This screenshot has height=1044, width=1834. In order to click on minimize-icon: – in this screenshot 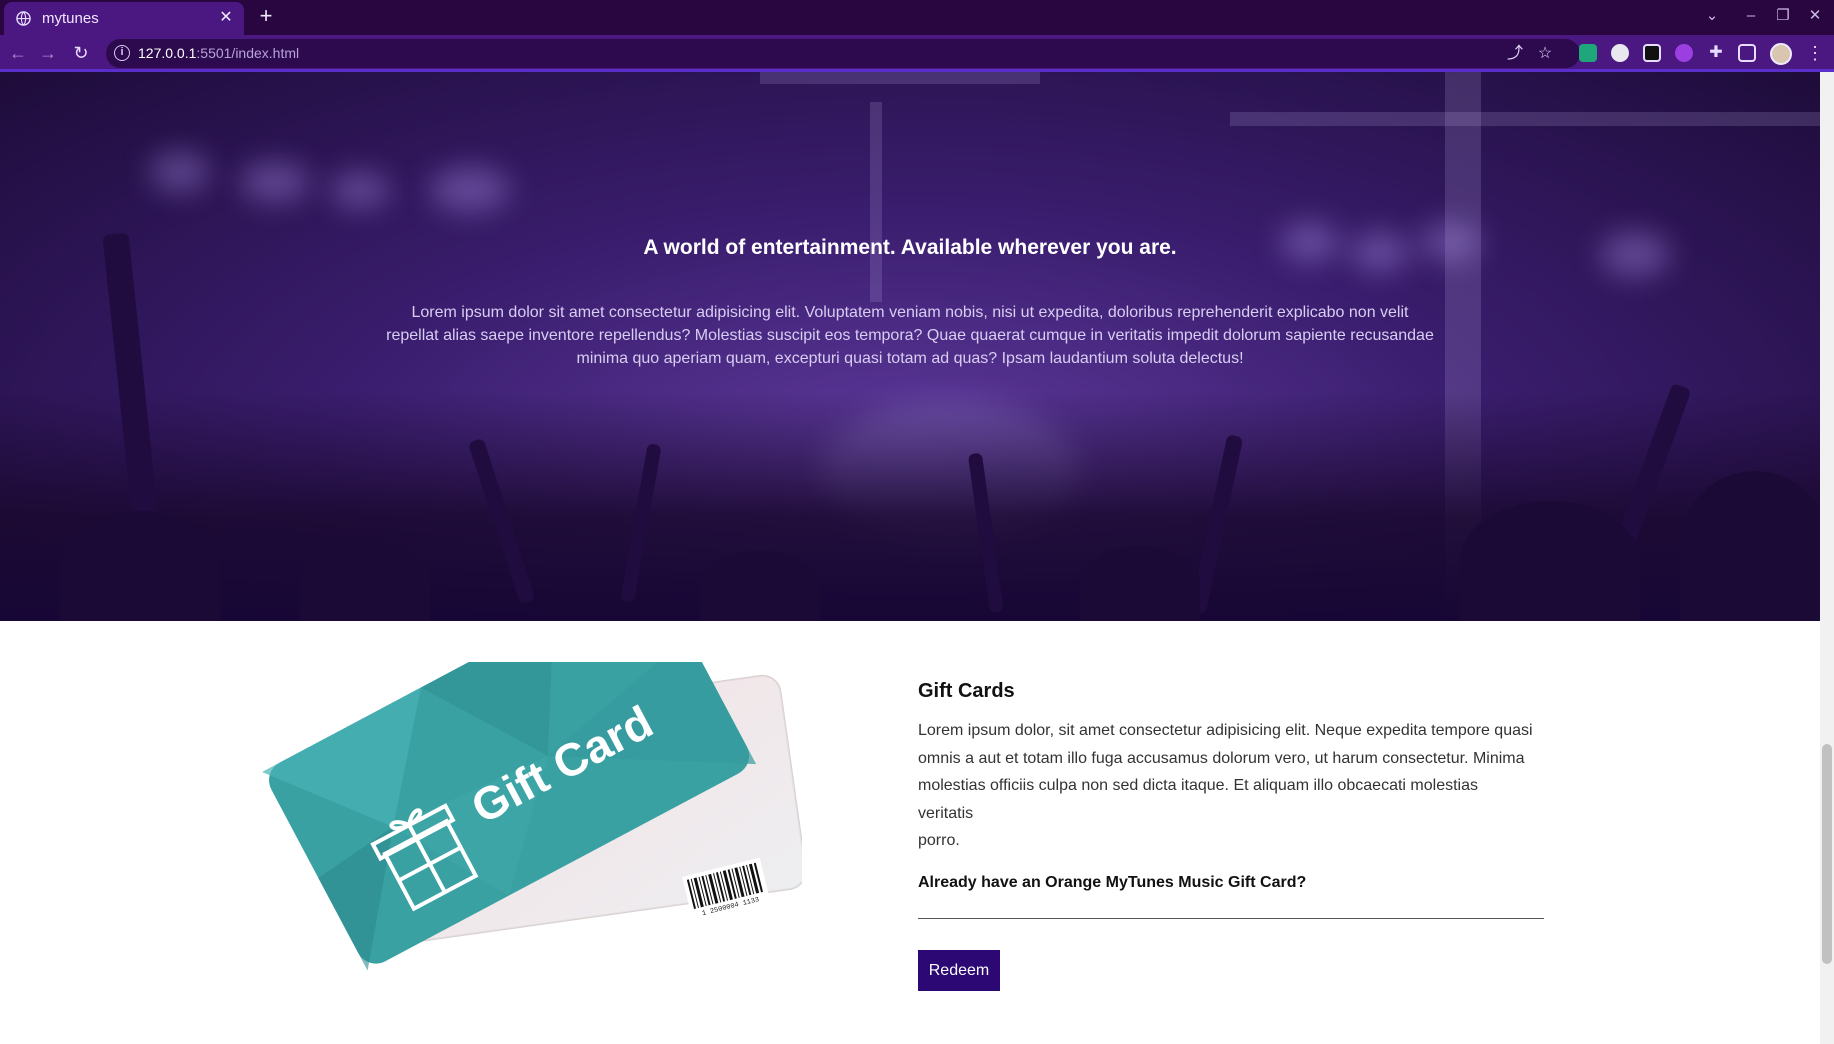, I will do `click(1751, 16)`.